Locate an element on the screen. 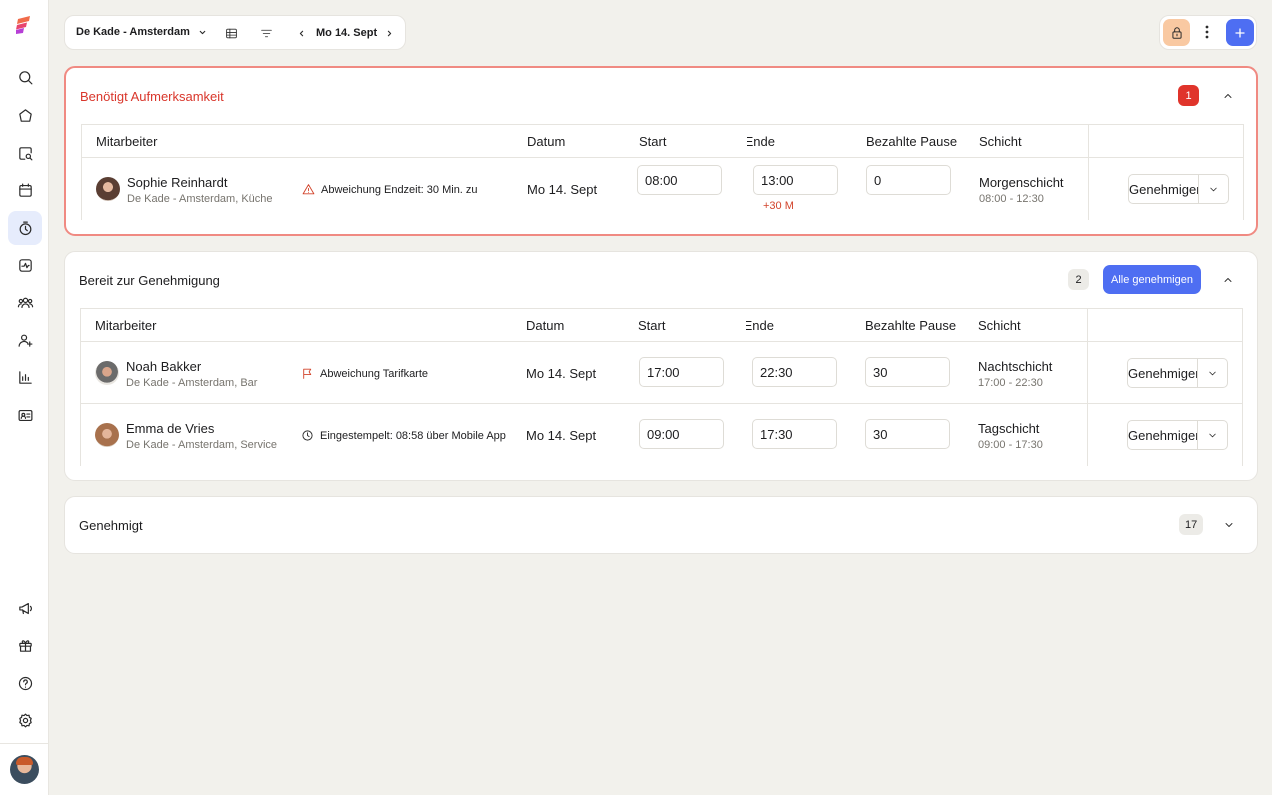 The image size is (1272, 795). table-view-icon is located at coordinates (231, 33).